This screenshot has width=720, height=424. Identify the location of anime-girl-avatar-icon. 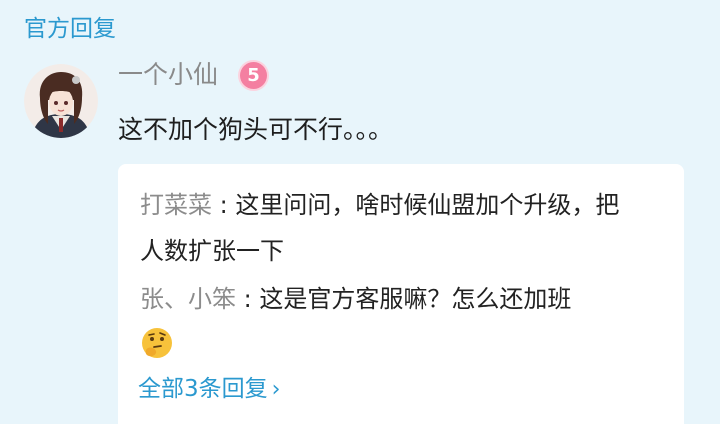
(61, 101).